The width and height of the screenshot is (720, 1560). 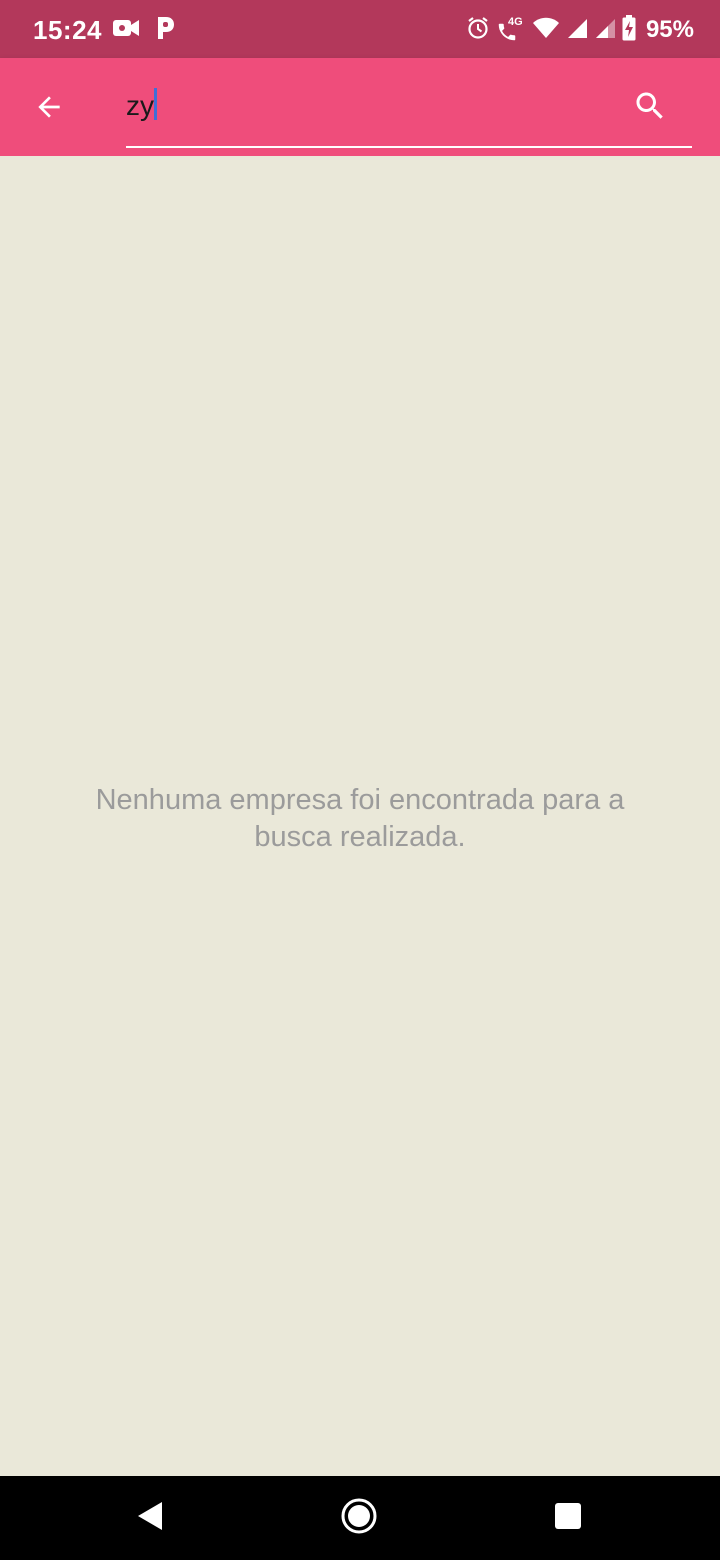 I want to click on system-navigation-bar, so click(x=360, y=1518).